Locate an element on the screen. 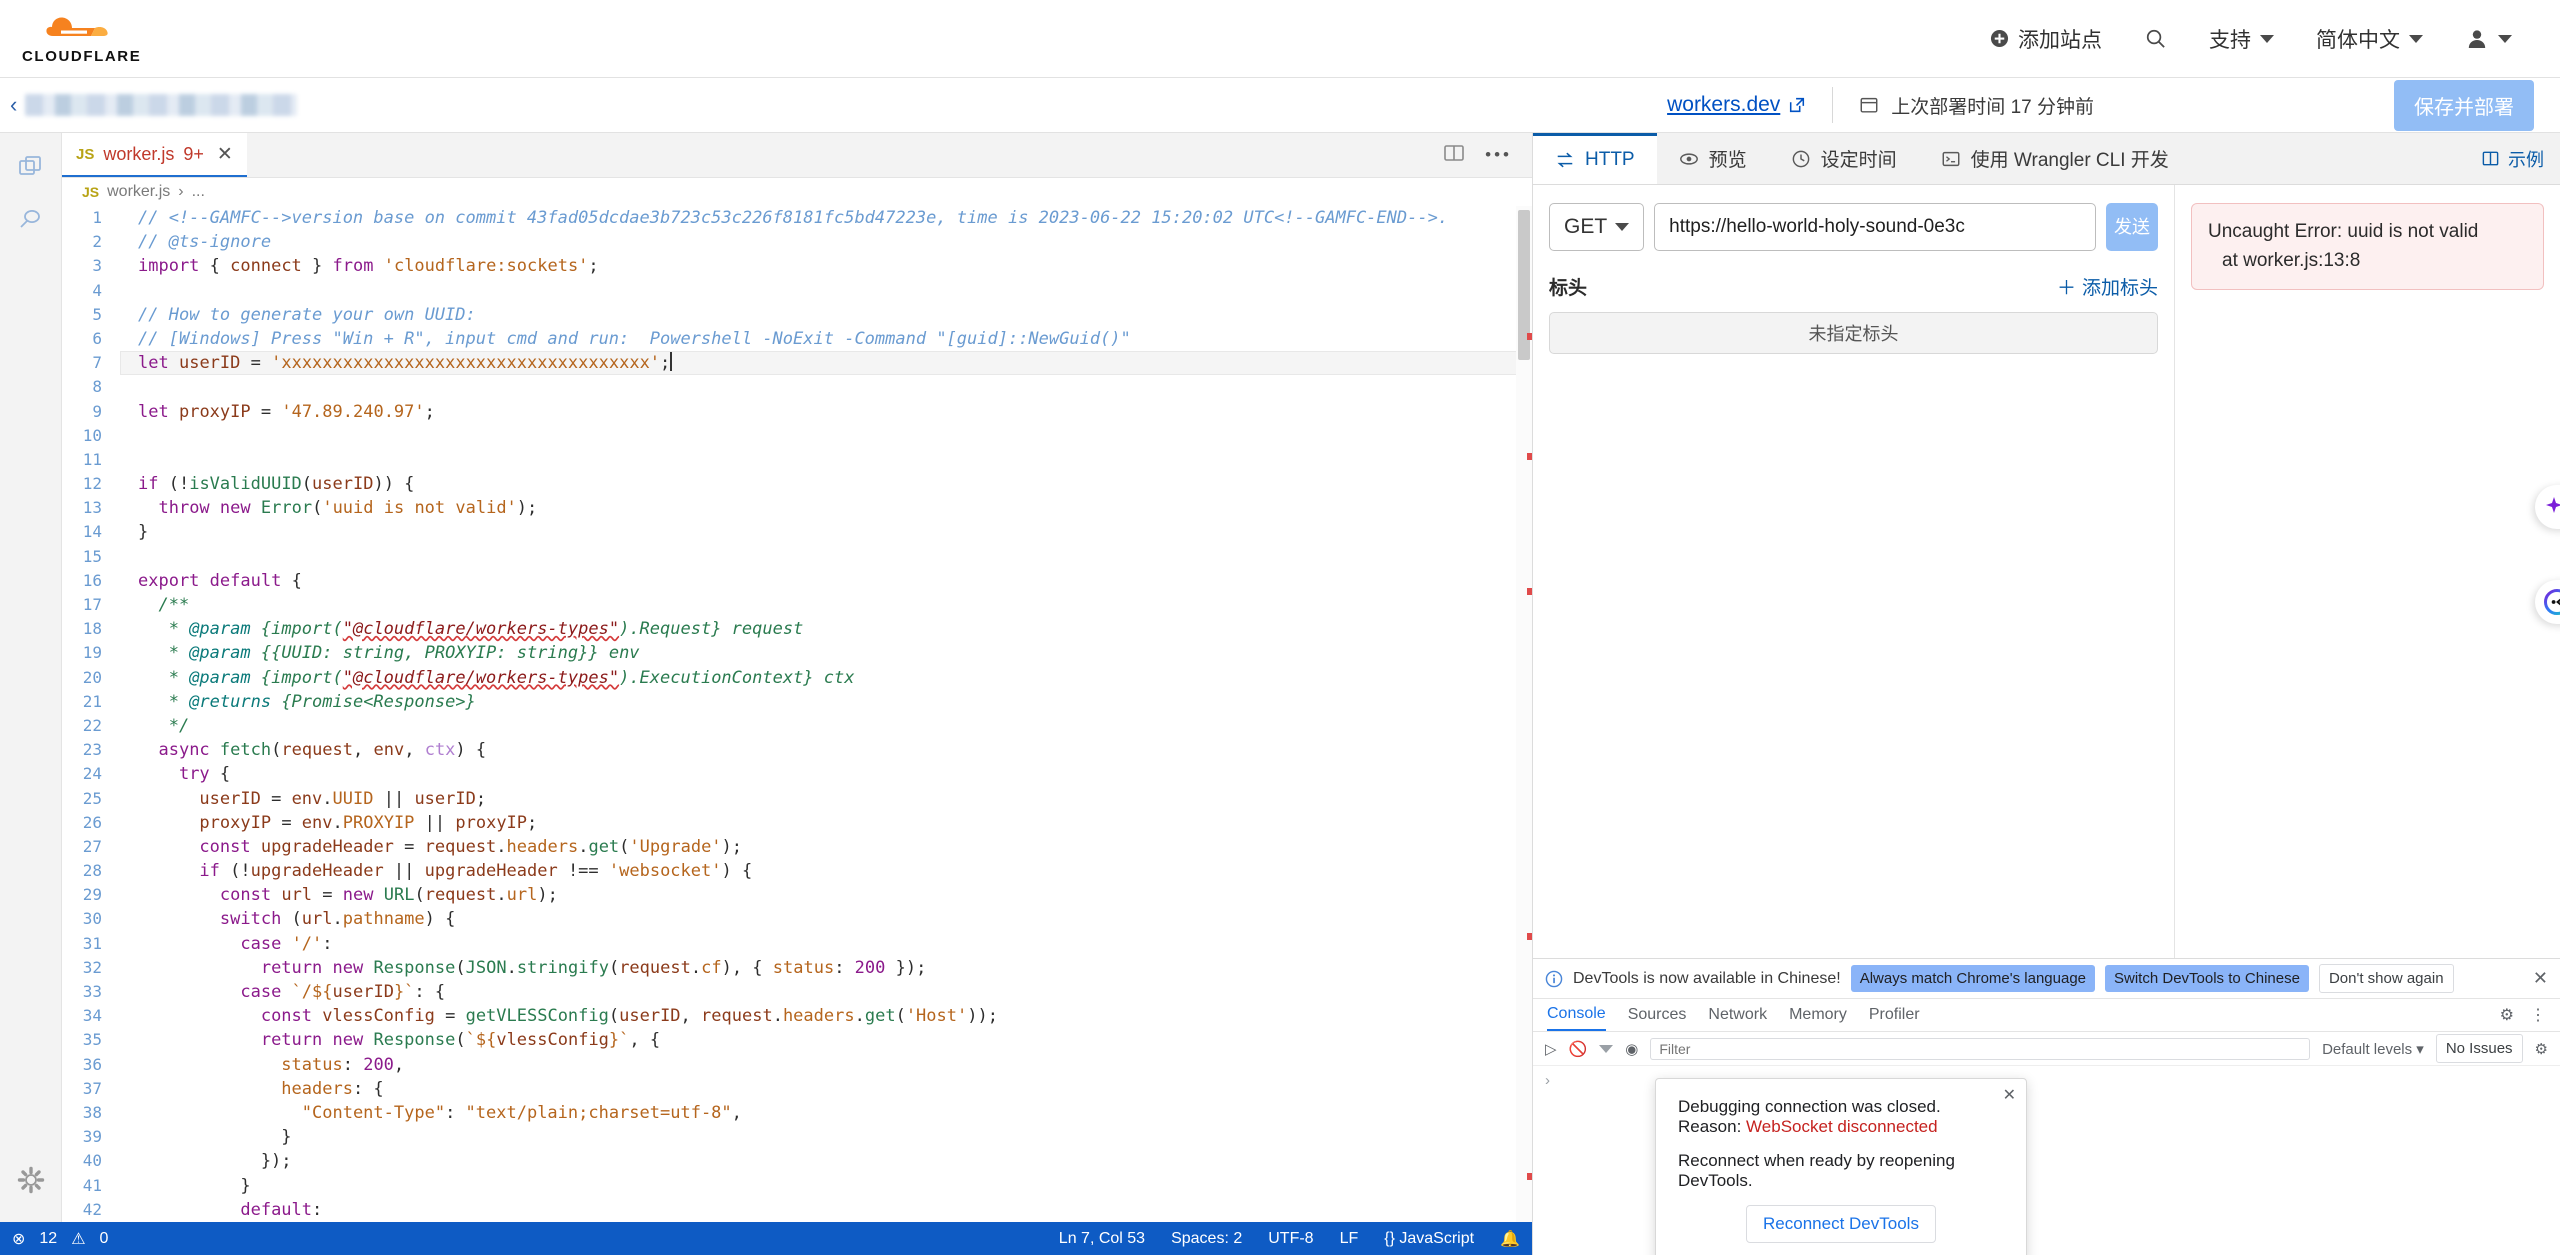 The width and height of the screenshot is (2560, 1255). chevron-down-icon is located at coordinates (1606, 1048).